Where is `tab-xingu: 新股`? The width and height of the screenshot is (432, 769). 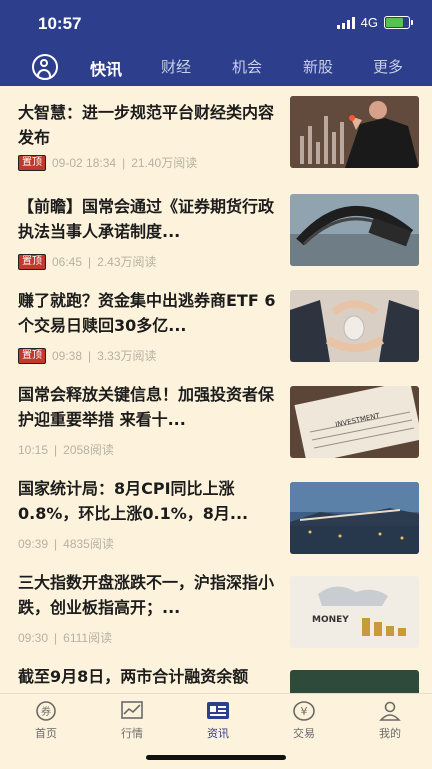 tab-xingu: 新股 is located at coordinates (318, 66).